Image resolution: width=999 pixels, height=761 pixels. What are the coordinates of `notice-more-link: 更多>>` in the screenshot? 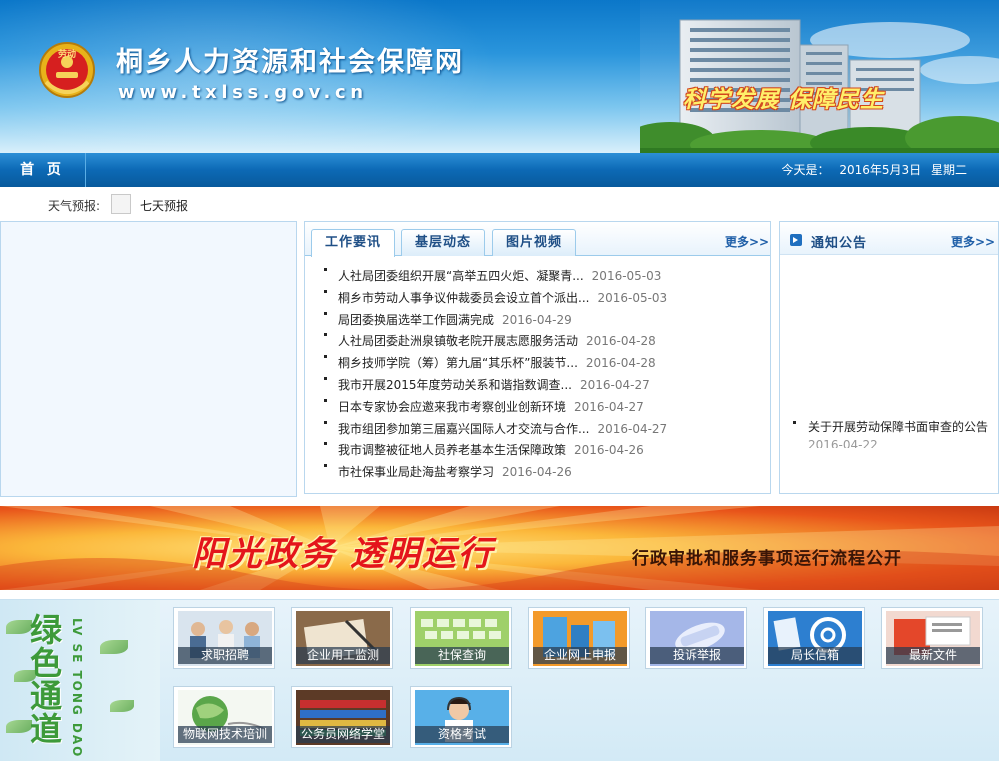 It's located at (973, 241).